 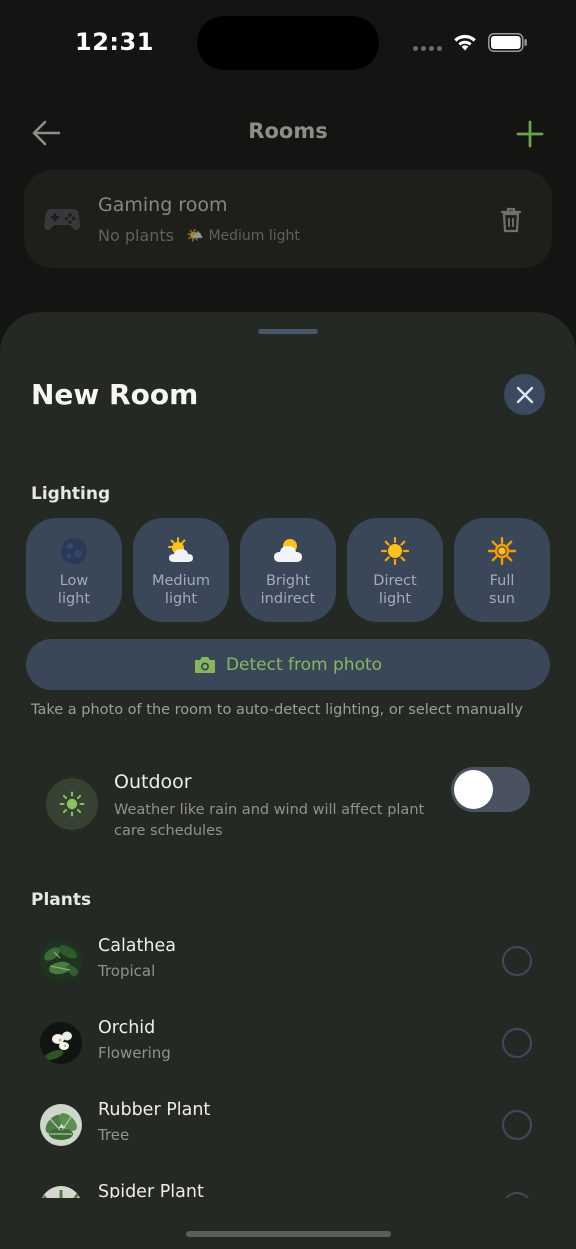 I want to click on plant-category: Tropical, so click(x=127, y=971).